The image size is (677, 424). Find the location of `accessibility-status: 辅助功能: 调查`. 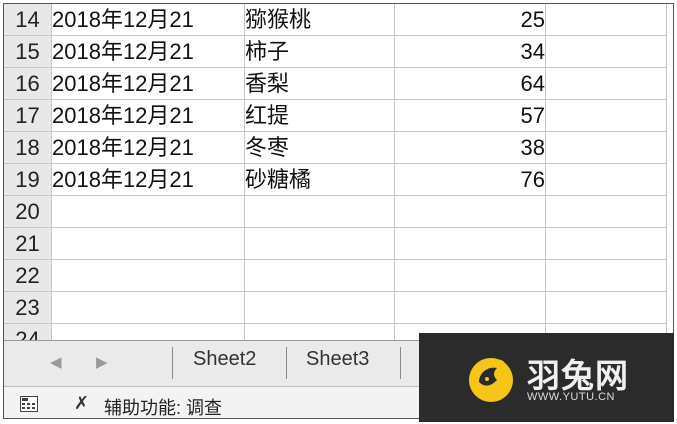

accessibility-status: 辅助功能: 调查 is located at coordinates (163, 406).